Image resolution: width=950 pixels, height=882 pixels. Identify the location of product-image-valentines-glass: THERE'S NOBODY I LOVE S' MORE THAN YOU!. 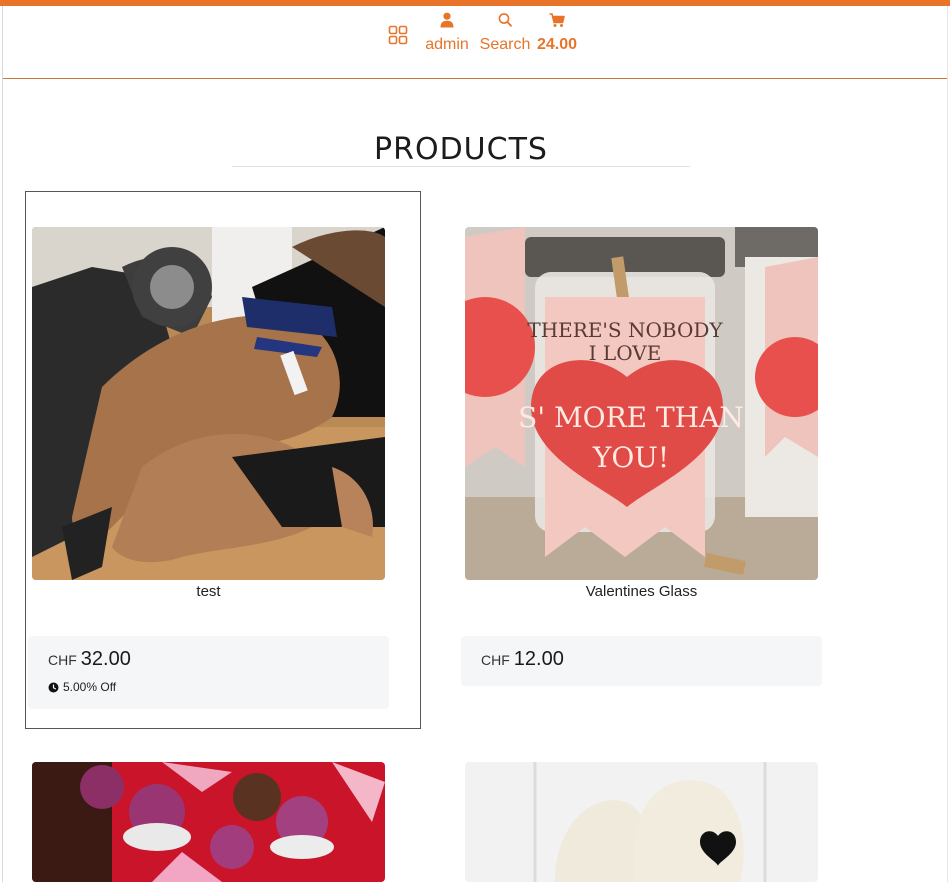
(641, 403).